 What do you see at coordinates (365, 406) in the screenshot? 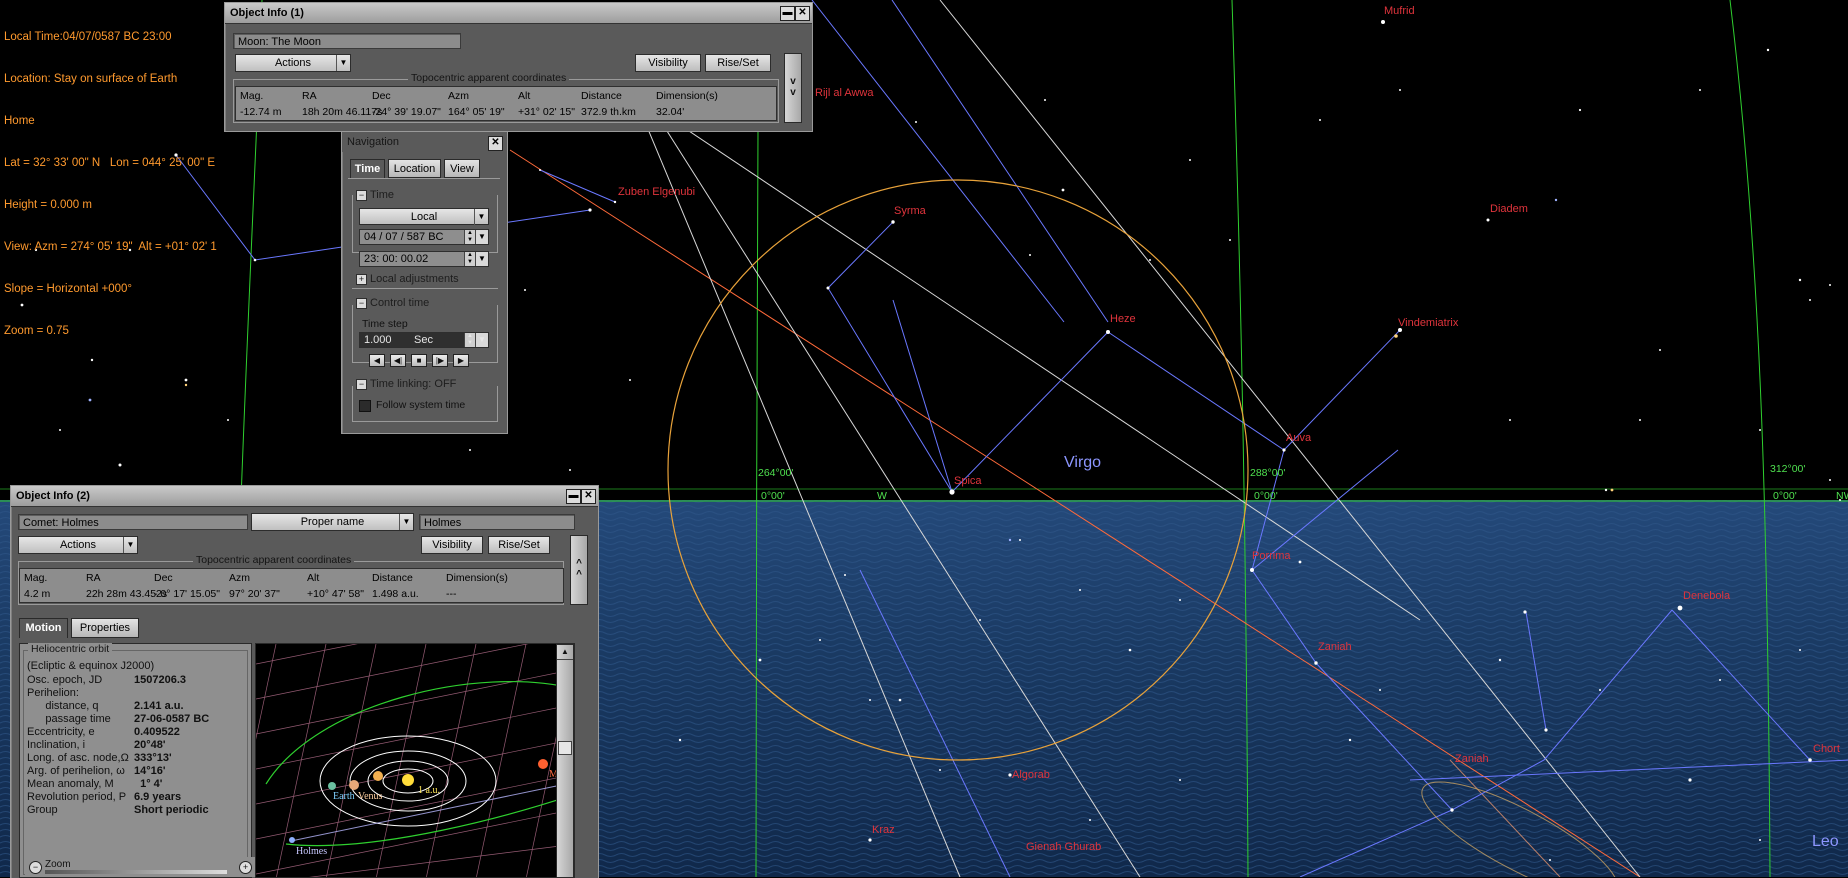
I see `follow-system-time-checkbox` at bounding box center [365, 406].